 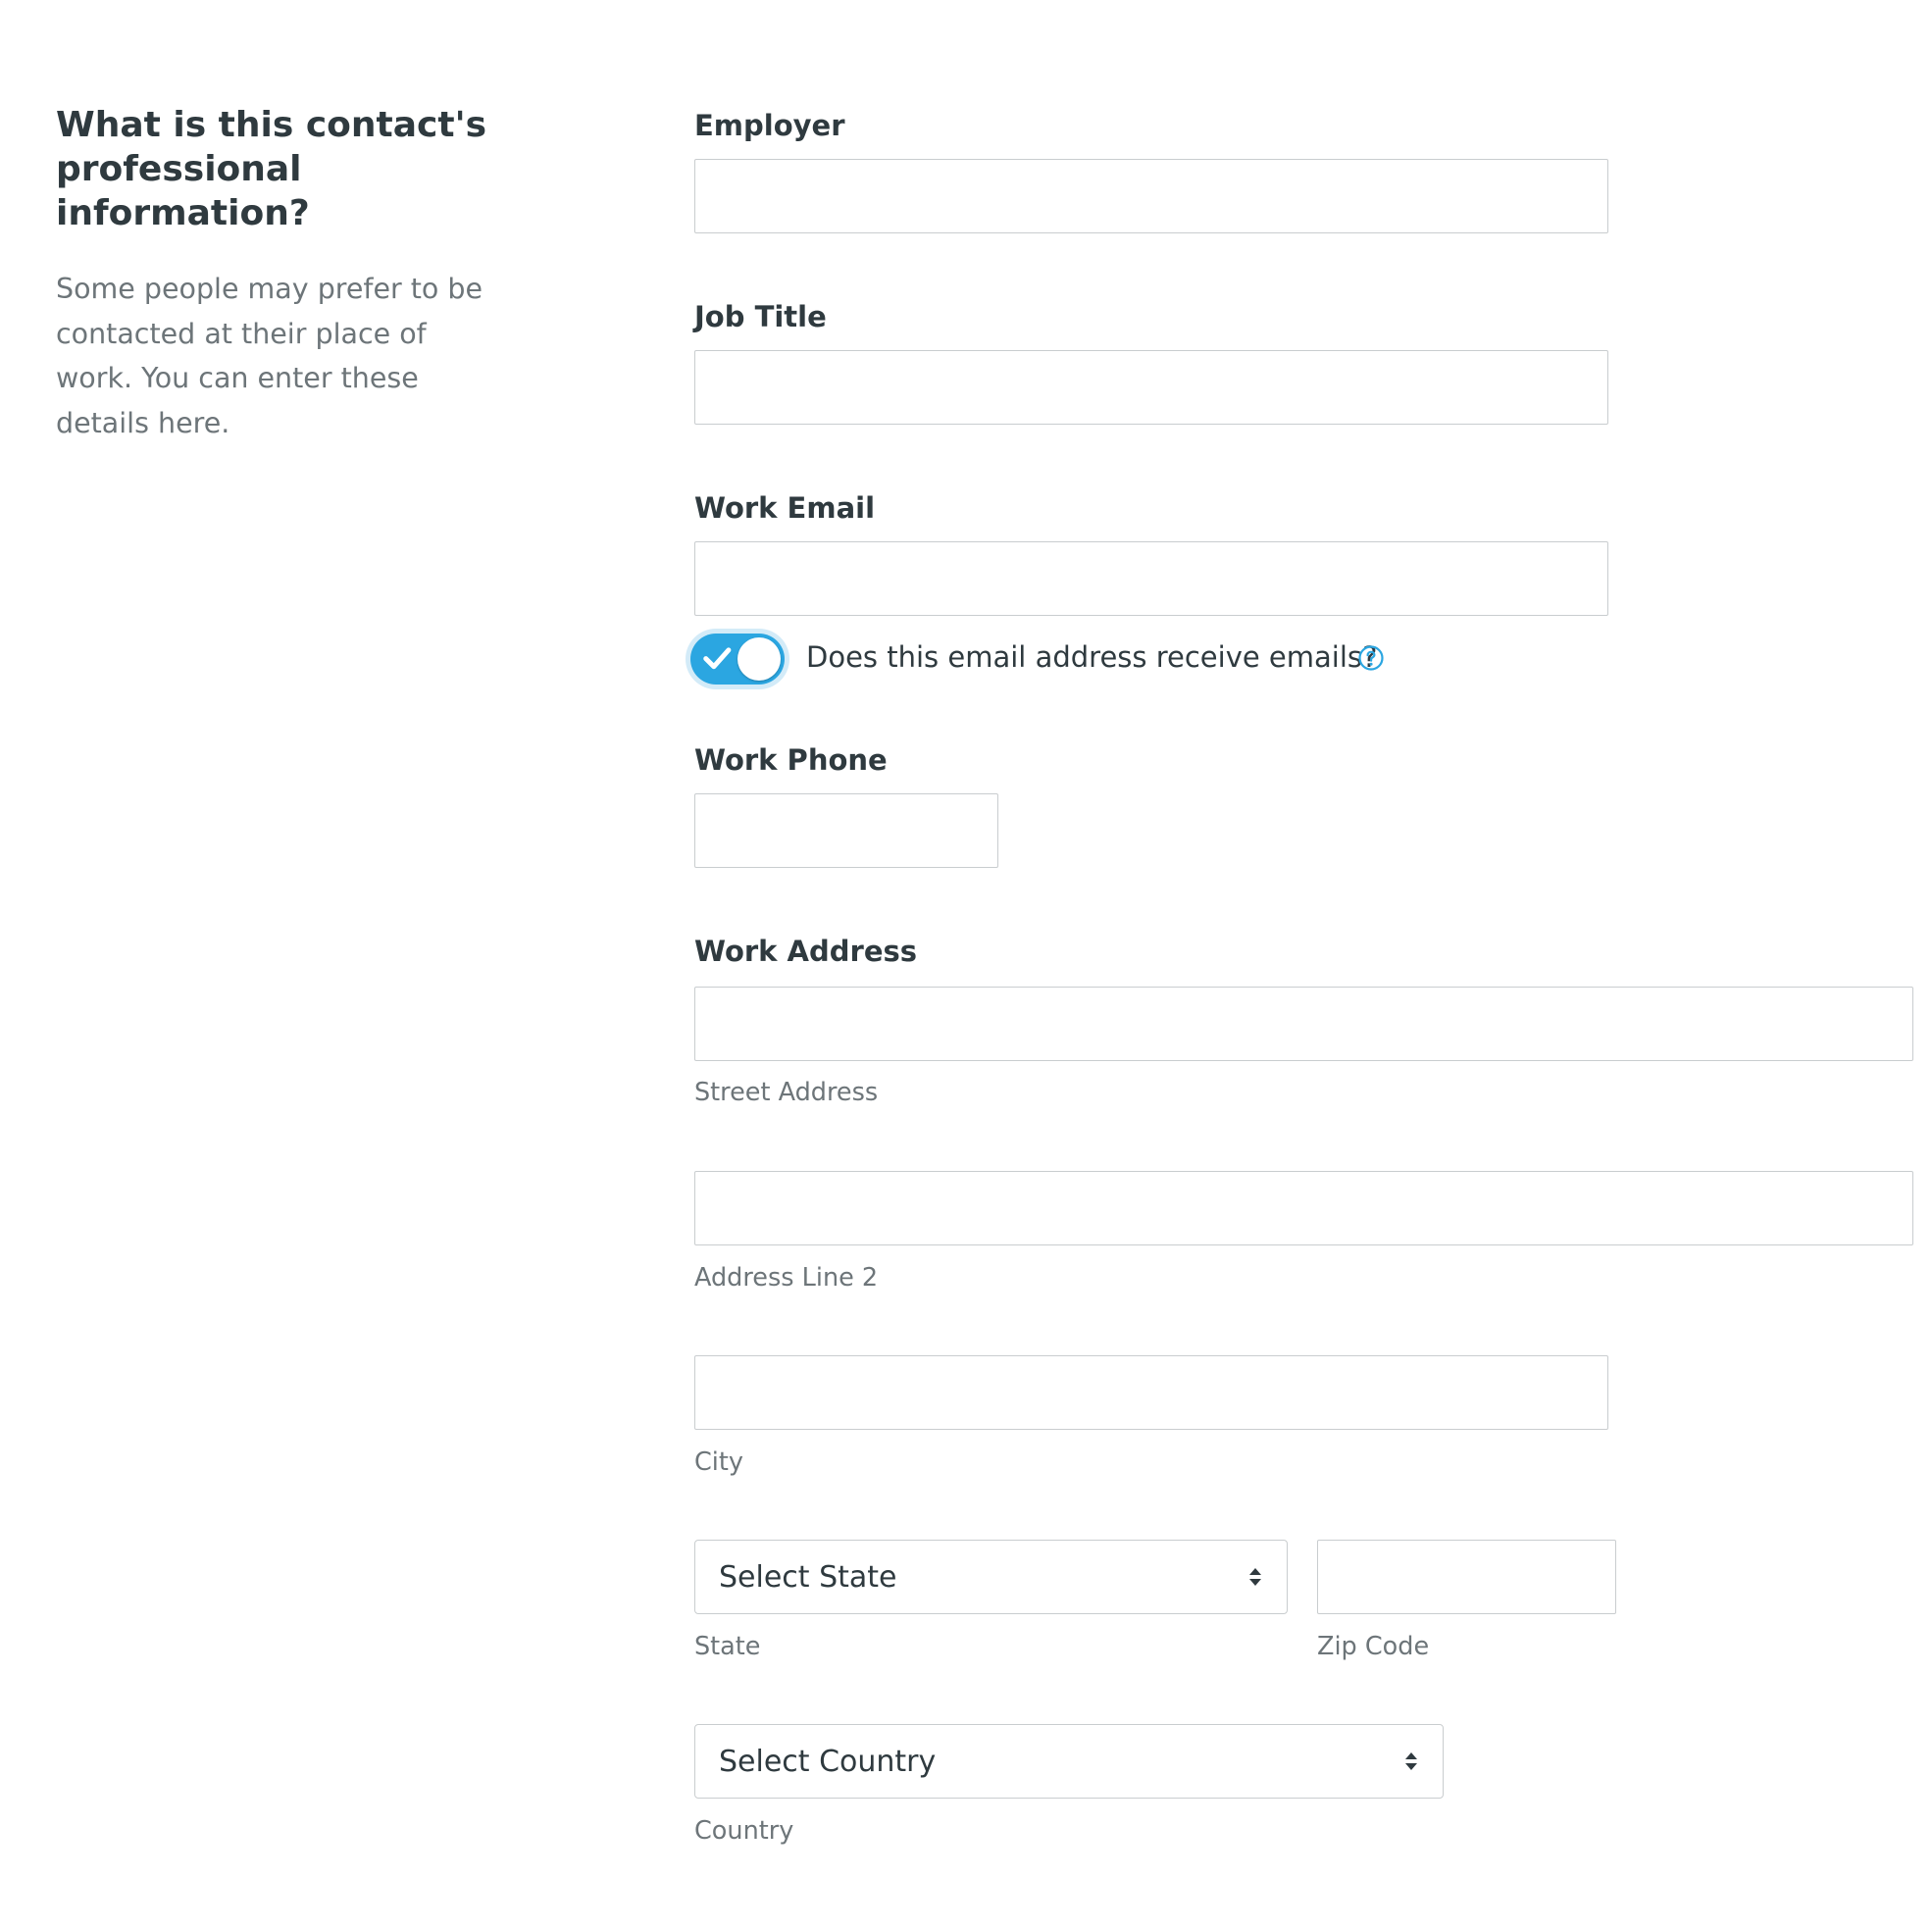 I want to click on work-phone-label: Work Phone, so click(x=791, y=760).